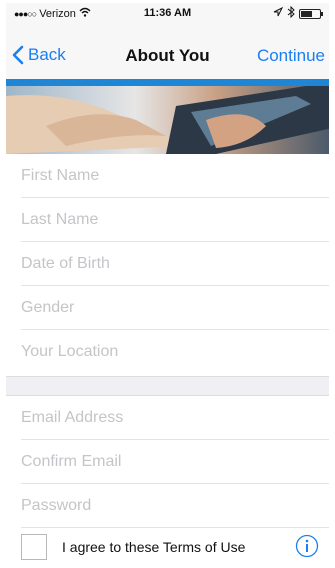 Image resolution: width=335 pixels, height=568 pixels. I want to click on last-name-field, so click(175, 220).